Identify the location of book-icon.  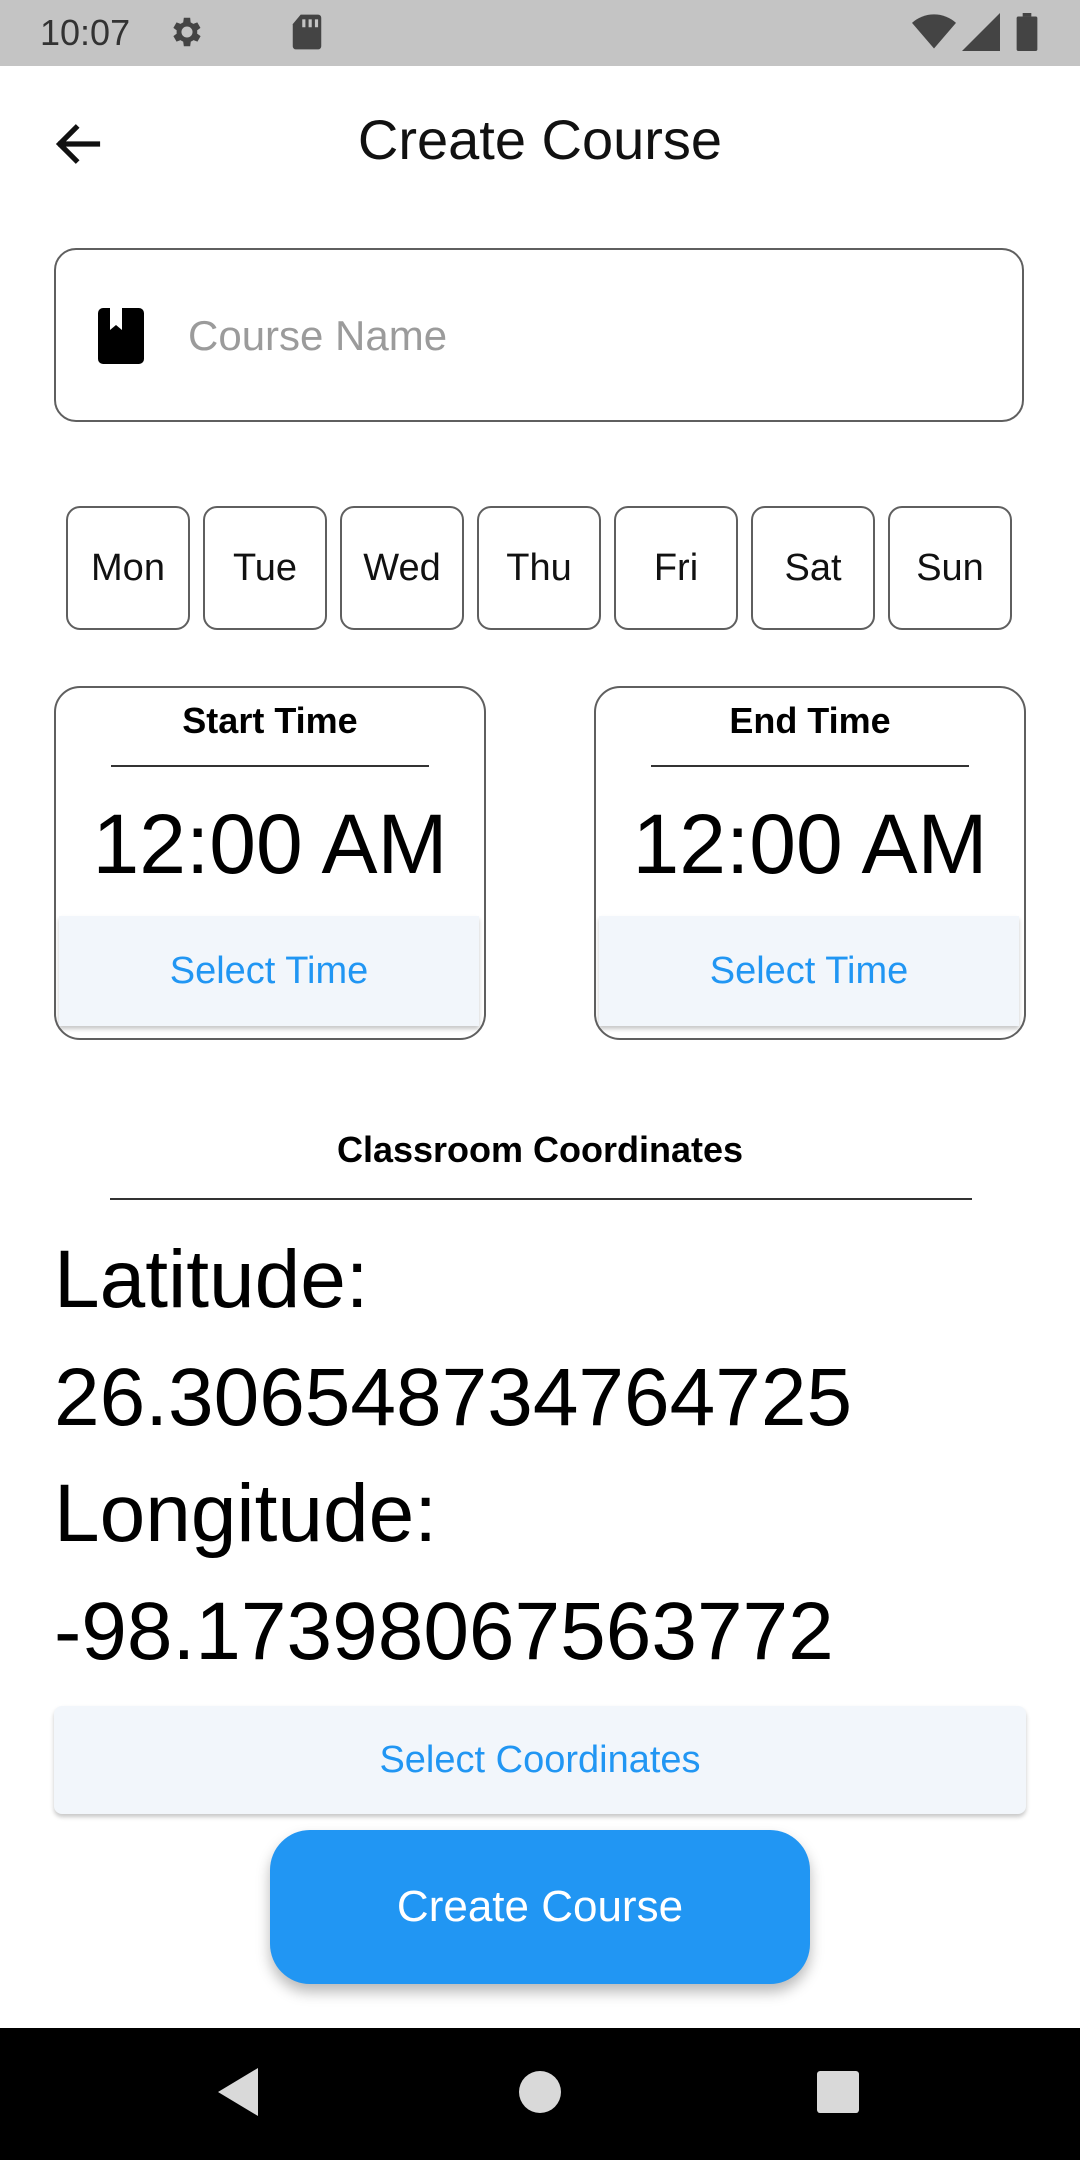
(121, 338).